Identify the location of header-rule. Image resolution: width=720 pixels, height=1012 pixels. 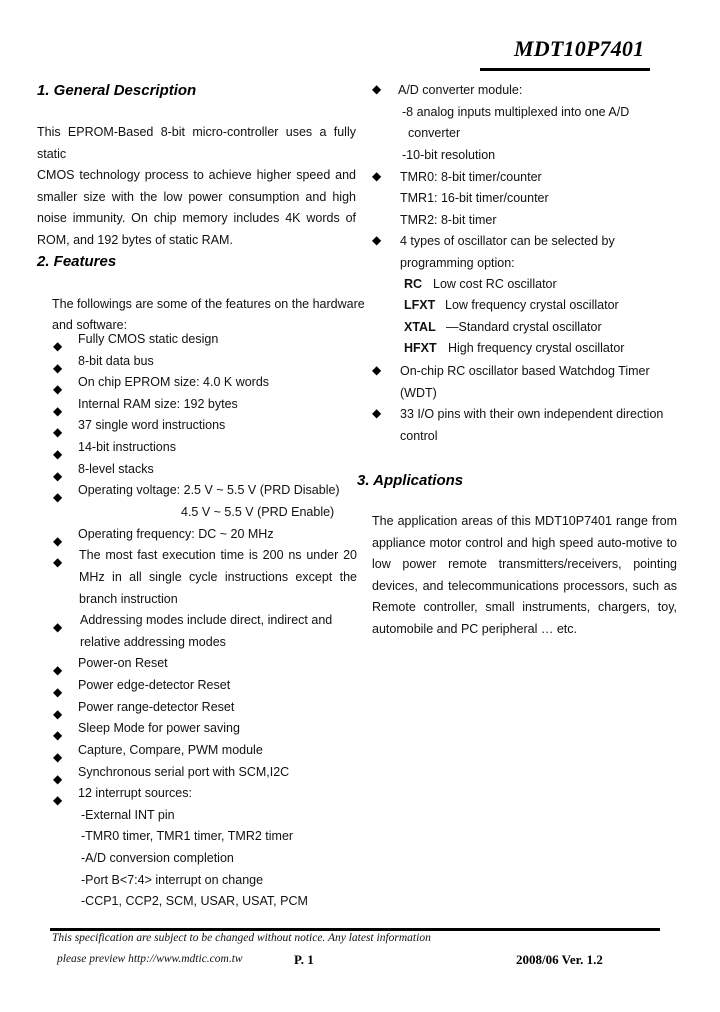
(565, 69).